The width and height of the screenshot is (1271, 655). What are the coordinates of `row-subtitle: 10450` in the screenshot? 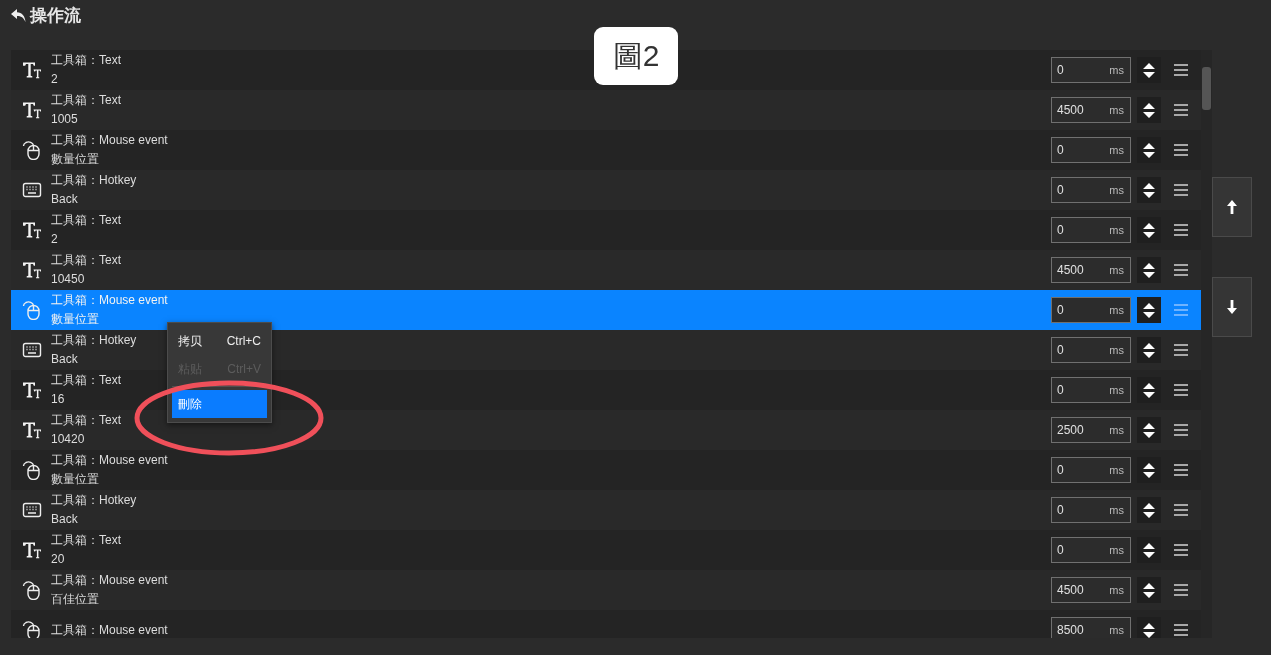 It's located at (68, 279).